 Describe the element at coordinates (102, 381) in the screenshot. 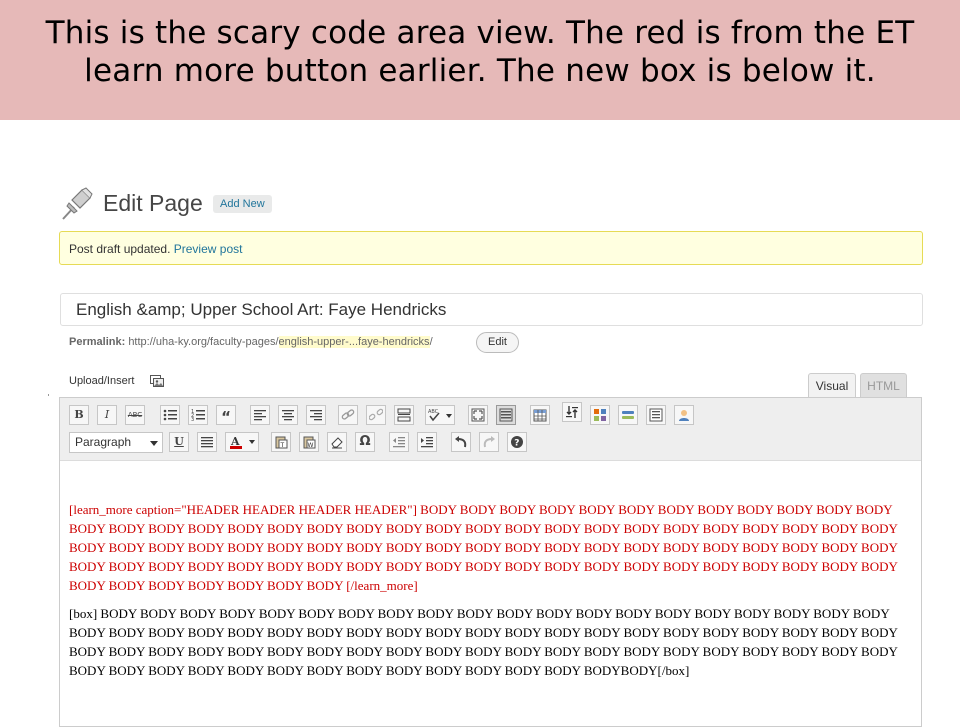

I see `upload-insert-label: Upload/Insert` at that location.